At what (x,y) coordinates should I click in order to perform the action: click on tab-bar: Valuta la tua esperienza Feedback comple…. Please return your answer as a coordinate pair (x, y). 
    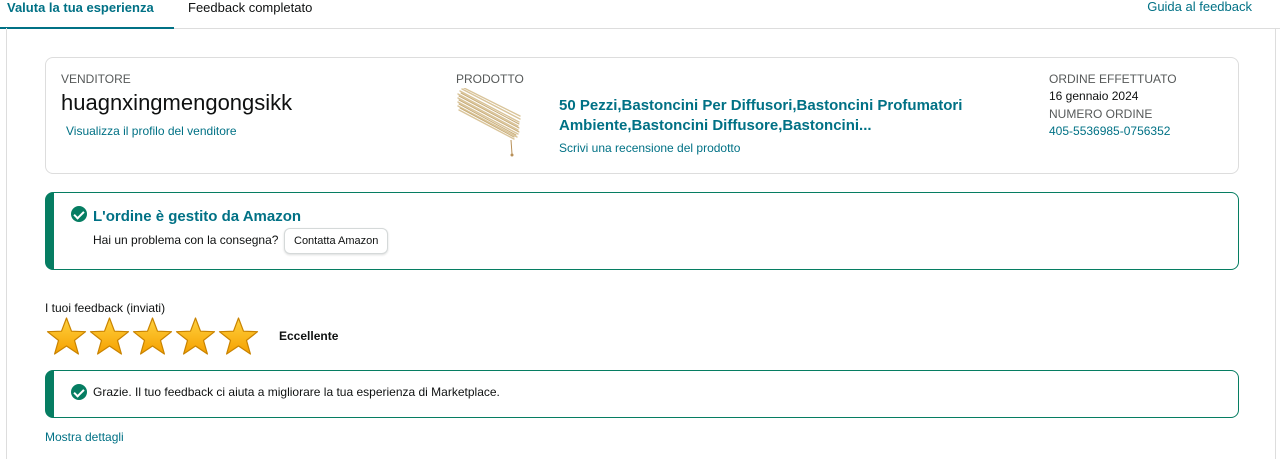
    Looking at the image, I should click on (640, 14).